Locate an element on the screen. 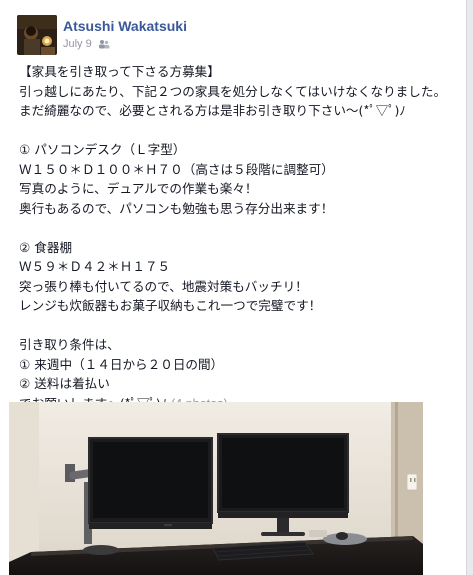 Image resolution: width=473 pixels, height=575 pixels. friends-icon is located at coordinates (104, 44).